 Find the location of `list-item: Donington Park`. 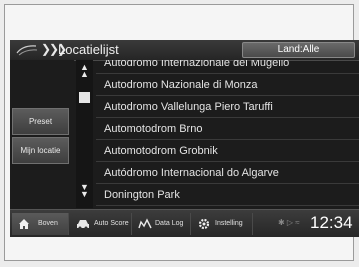

list-item: Donington Park is located at coordinates (227, 195).